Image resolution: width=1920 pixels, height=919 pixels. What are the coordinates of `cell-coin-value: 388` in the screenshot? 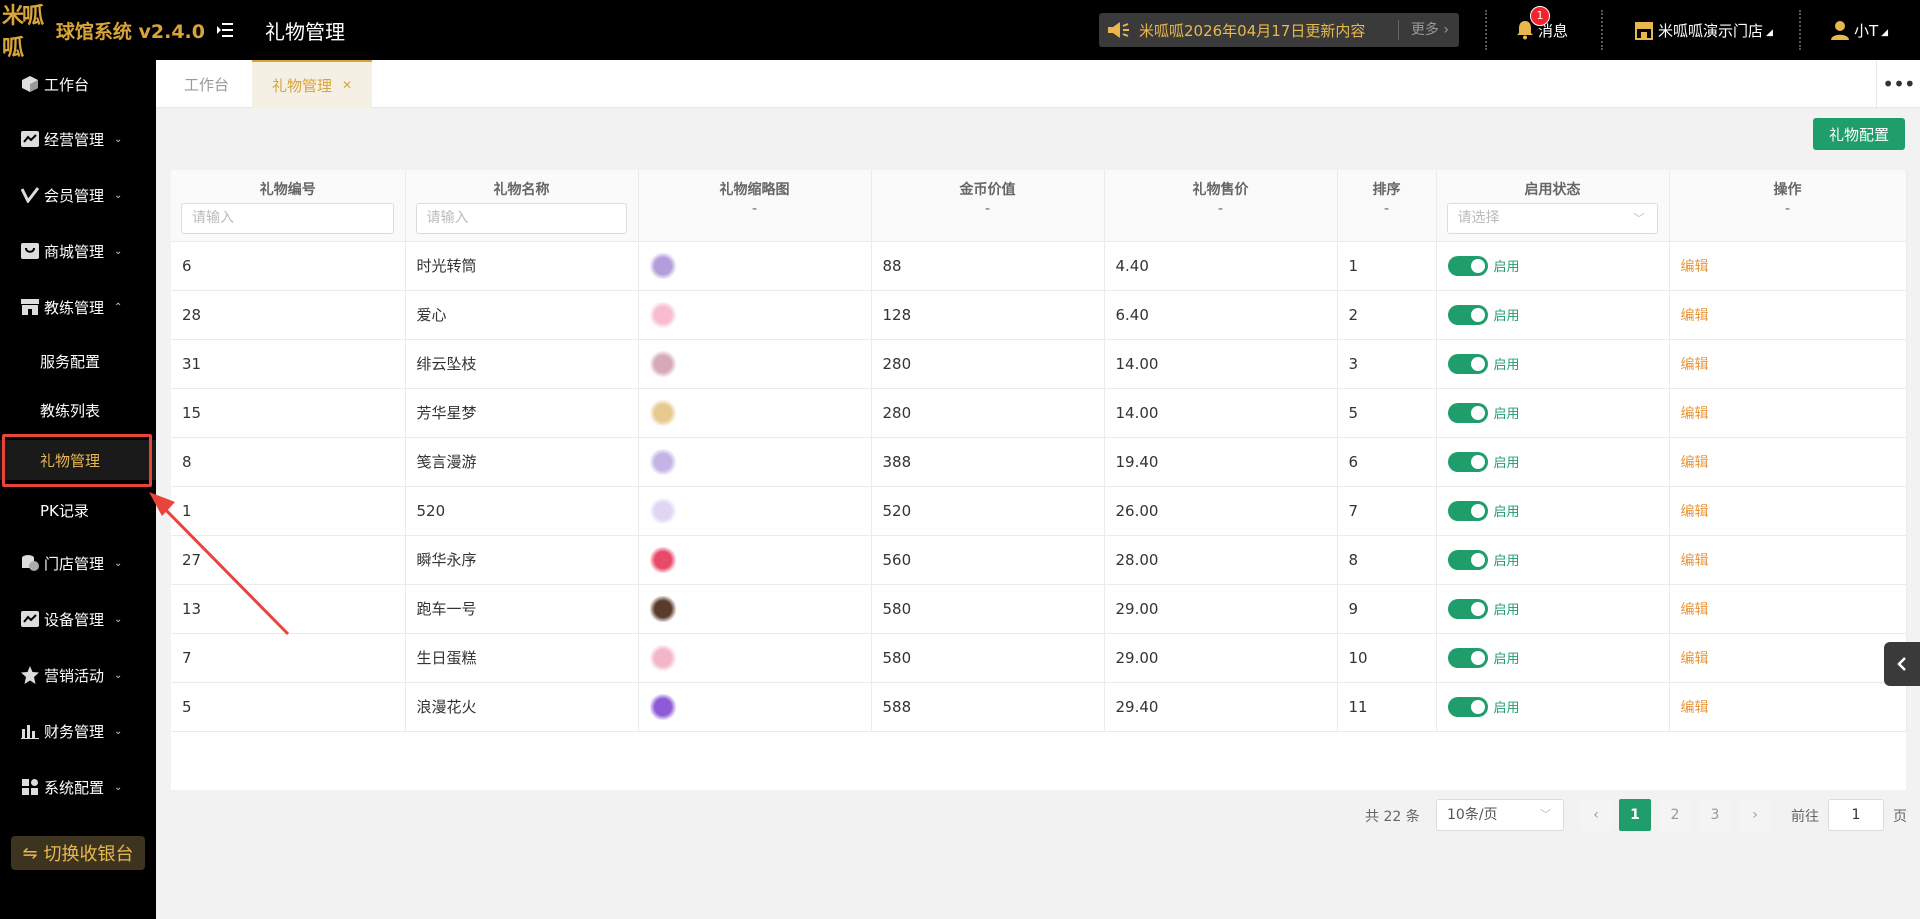 It's located at (988, 462).